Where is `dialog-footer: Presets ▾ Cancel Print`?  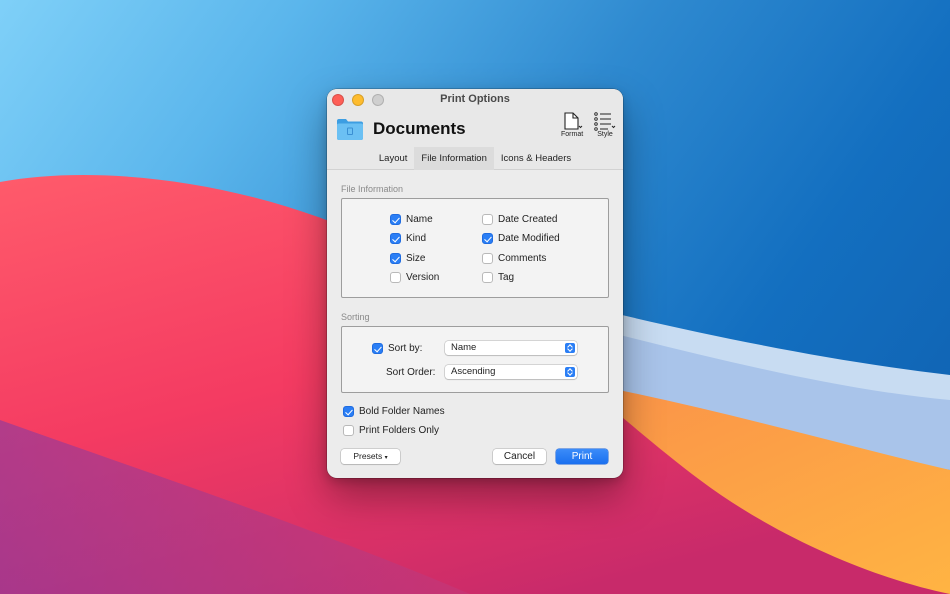 dialog-footer: Presets ▾ Cancel Print is located at coordinates (475, 457).